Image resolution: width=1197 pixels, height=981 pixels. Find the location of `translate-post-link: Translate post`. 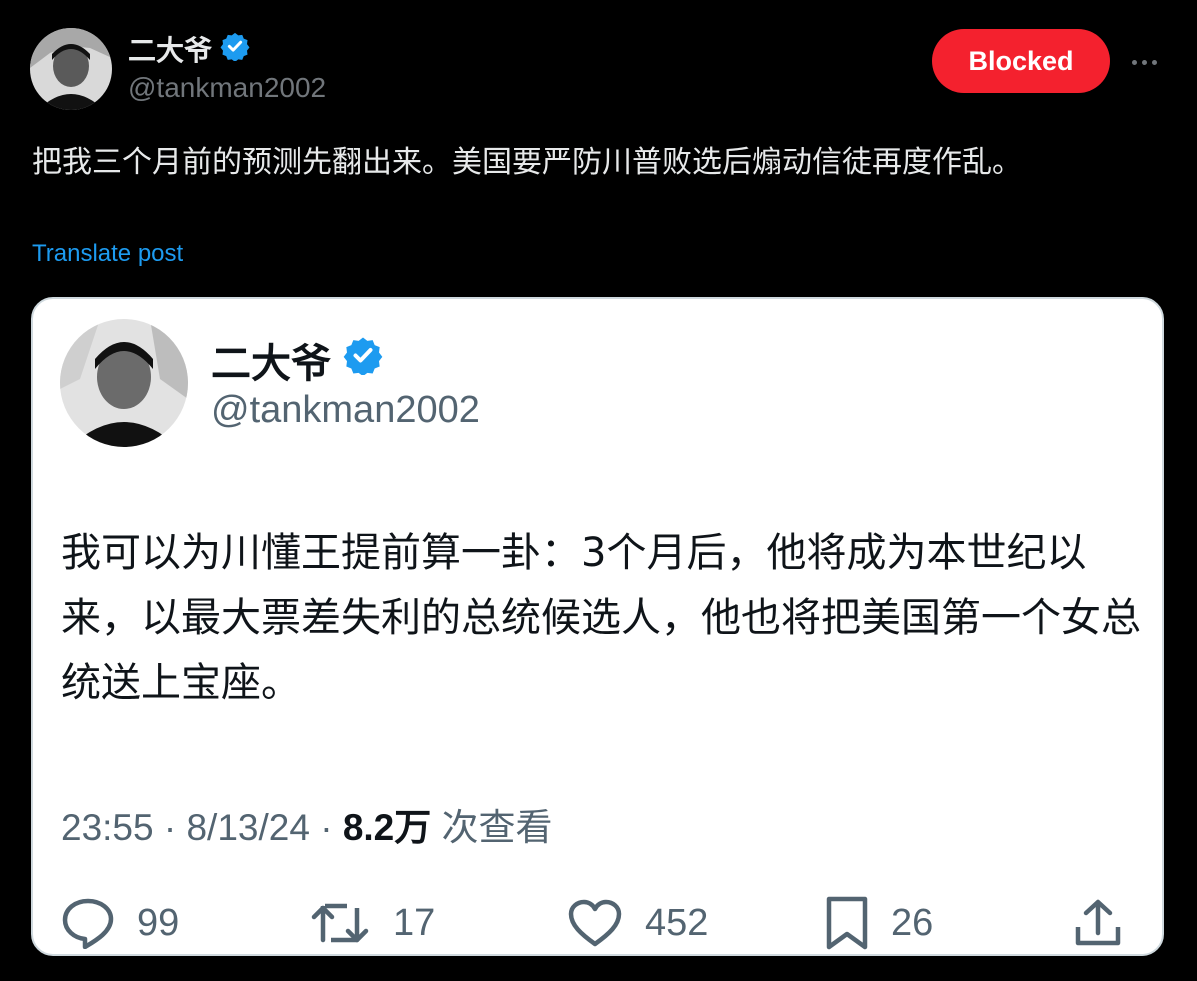

translate-post-link: Translate post is located at coordinates (107, 254).